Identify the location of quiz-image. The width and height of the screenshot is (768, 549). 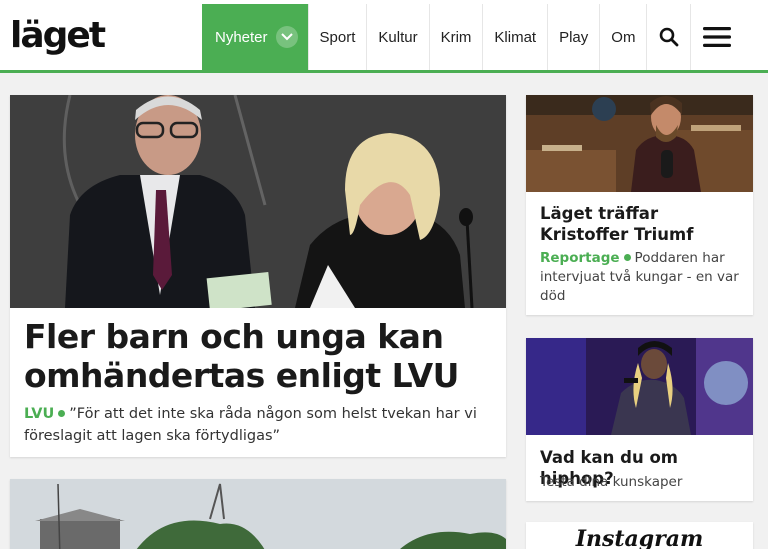
(639, 386).